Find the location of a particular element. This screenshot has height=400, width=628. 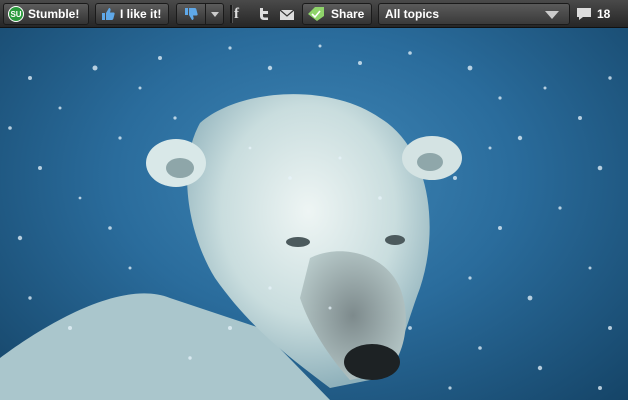

comments-count: 18 is located at coordinates (604, 14).